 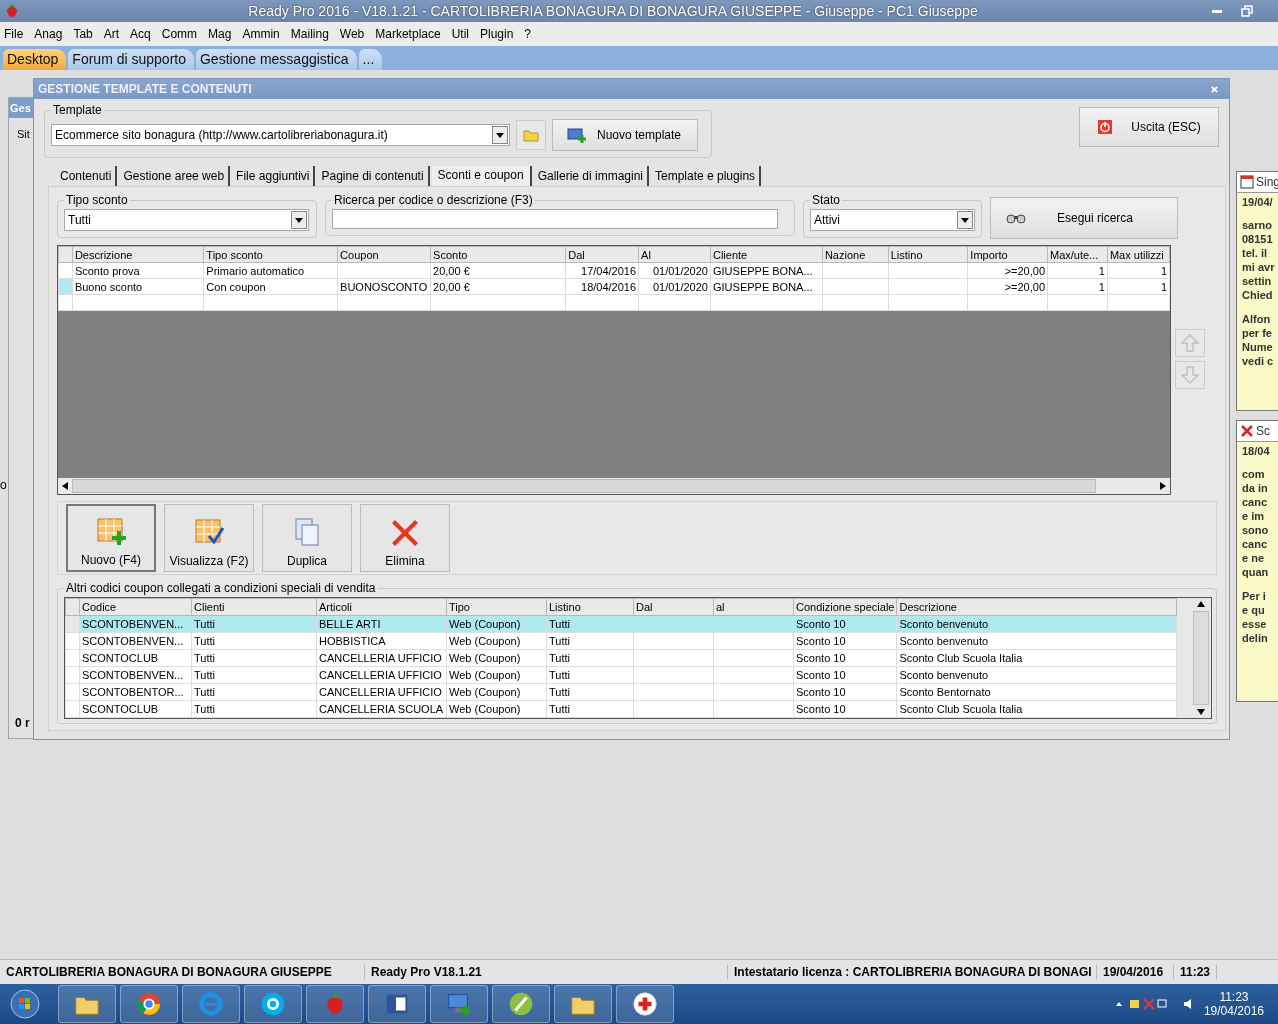 What do you see at coordinates (621, 624) in the screenshot?
I see `table-row: SCONTOBENVEN... Tutti BELLE ARTI Web (Coupon) Tutti Sconto 10 Sconto benvenuto` at bounding box center [621, 624].